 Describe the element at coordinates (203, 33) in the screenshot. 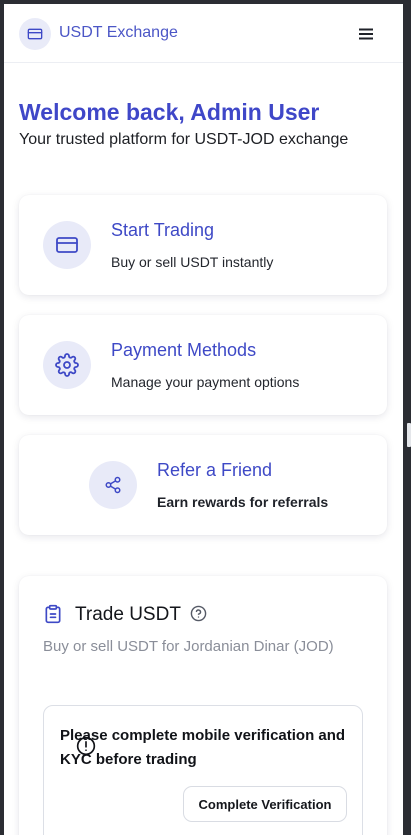

I see `top-navbar: USDT Exchange` at that location.